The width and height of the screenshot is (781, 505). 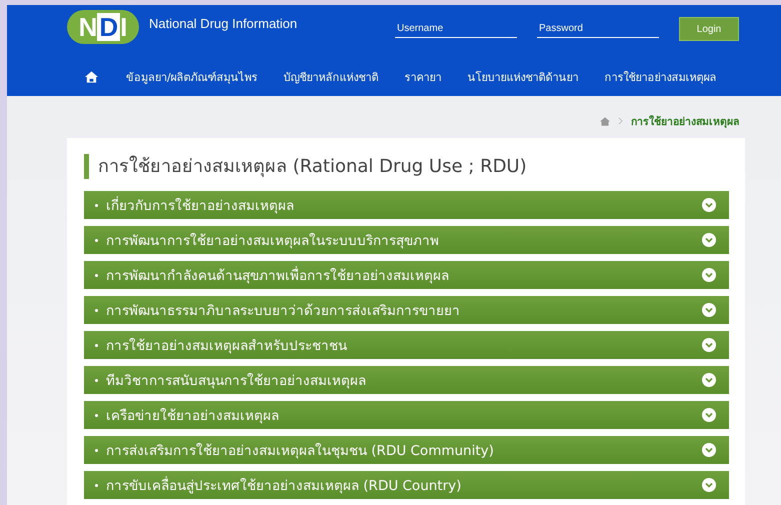 I want to click on nav-link: บัญชียาหลักแห่งชาติ, so click(x=331, y=77).